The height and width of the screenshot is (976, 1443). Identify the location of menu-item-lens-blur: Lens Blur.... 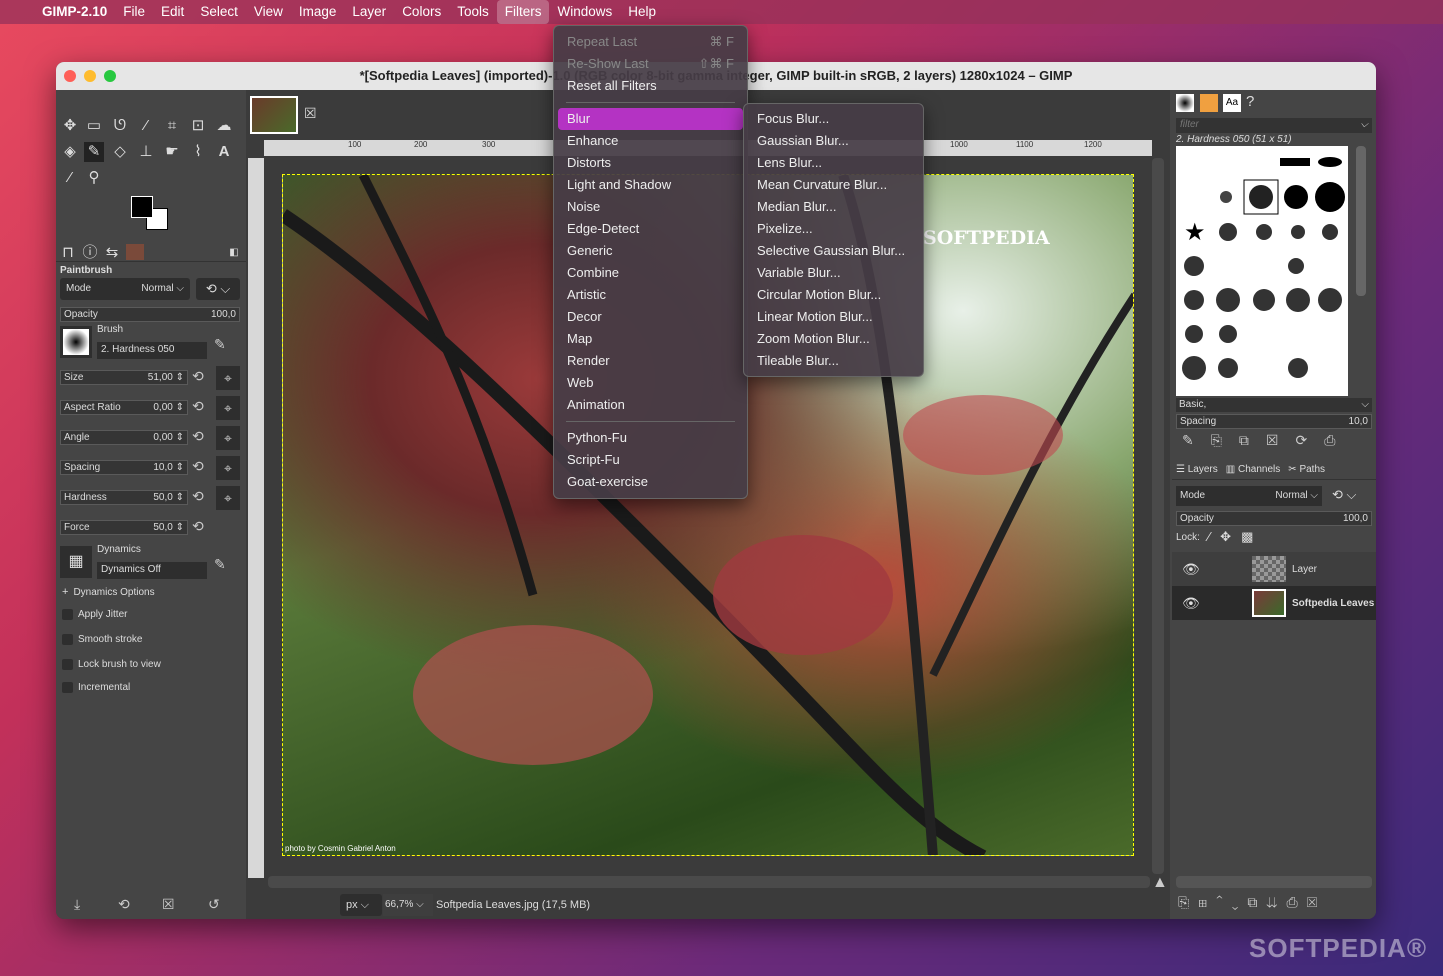
(833, 163).